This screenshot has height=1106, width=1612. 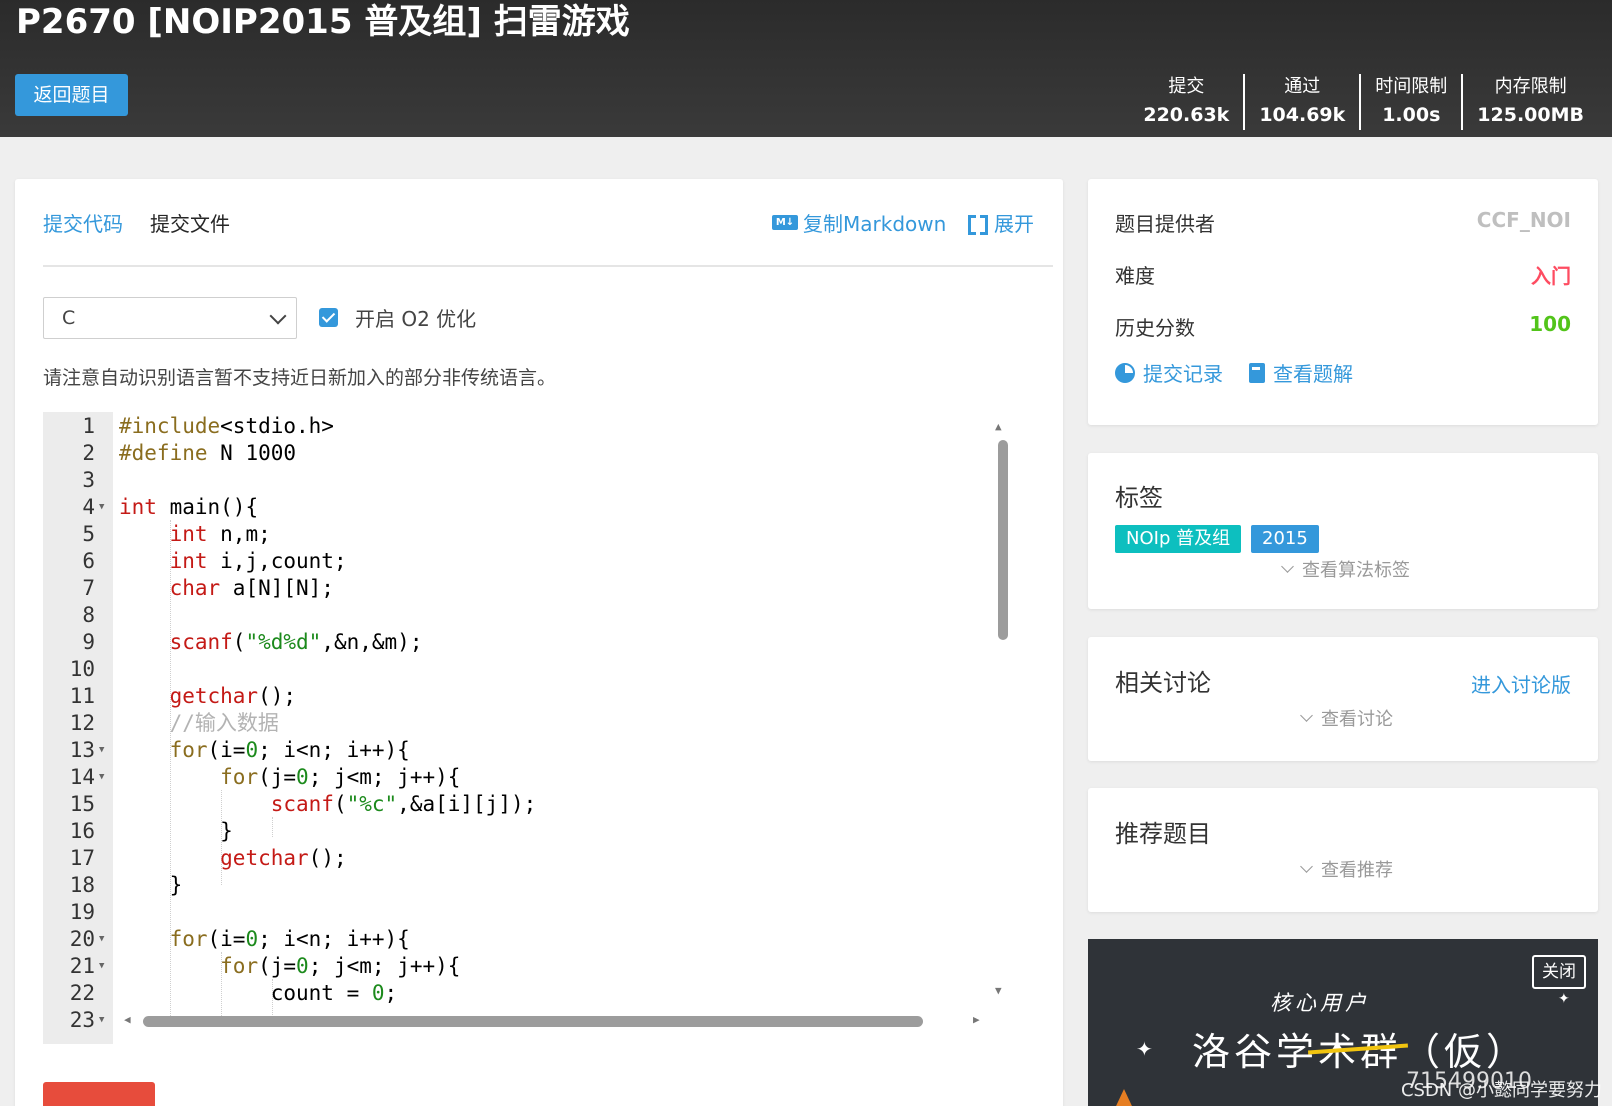 What do you see at coordinates (82, 804) in the screenshot?
I see `line-number: 15` at bounding box center [82, 804].